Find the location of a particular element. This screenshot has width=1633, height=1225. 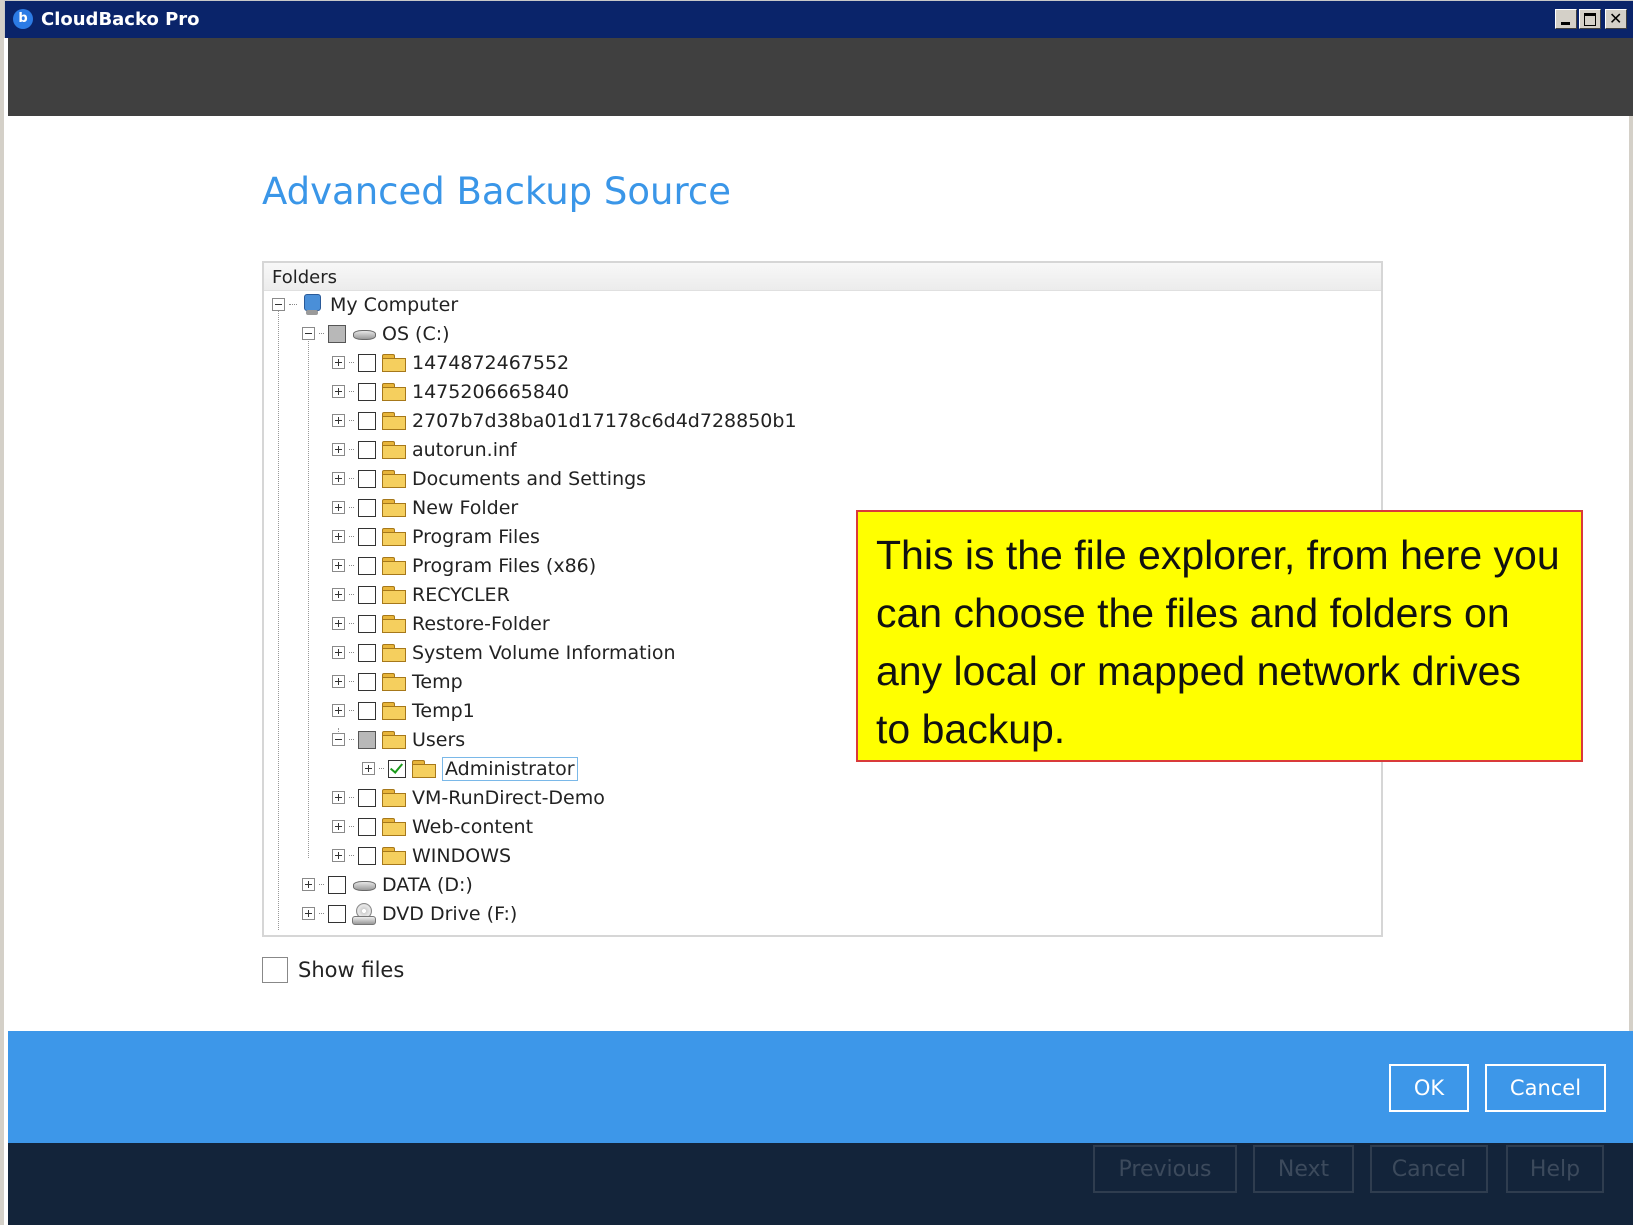

tree-node-drive-d: DATA (D:) is located at coordinates (387, 884).